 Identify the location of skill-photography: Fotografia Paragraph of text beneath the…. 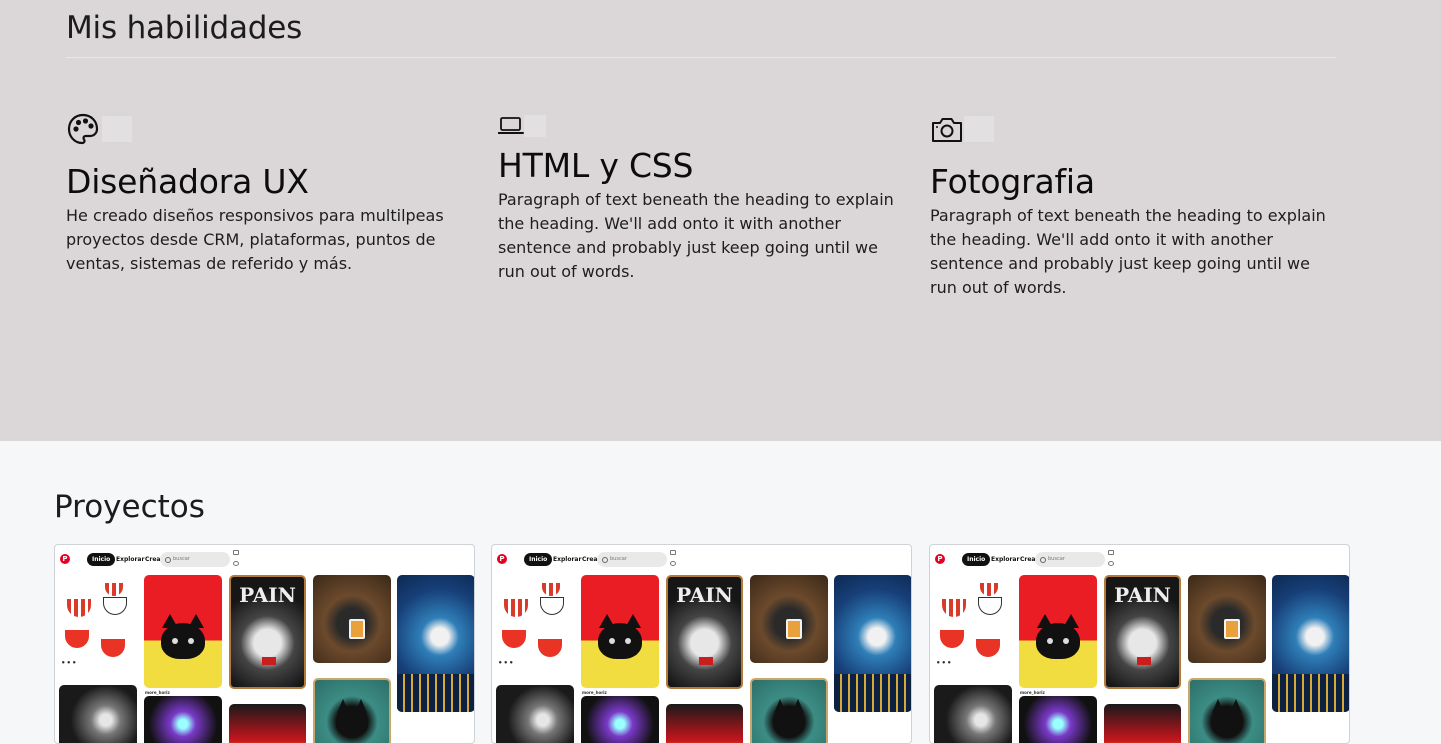
(1135, 206).